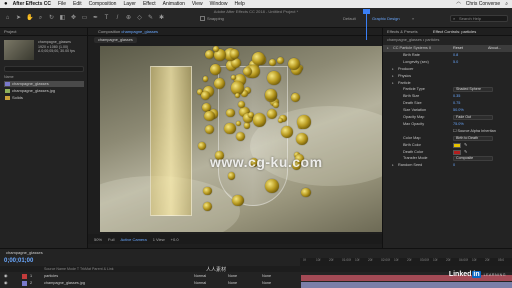  What do you see at coordinates (24, 276) in the screenshot?
I see `layer-color-label` at bounding box center [24, 276].